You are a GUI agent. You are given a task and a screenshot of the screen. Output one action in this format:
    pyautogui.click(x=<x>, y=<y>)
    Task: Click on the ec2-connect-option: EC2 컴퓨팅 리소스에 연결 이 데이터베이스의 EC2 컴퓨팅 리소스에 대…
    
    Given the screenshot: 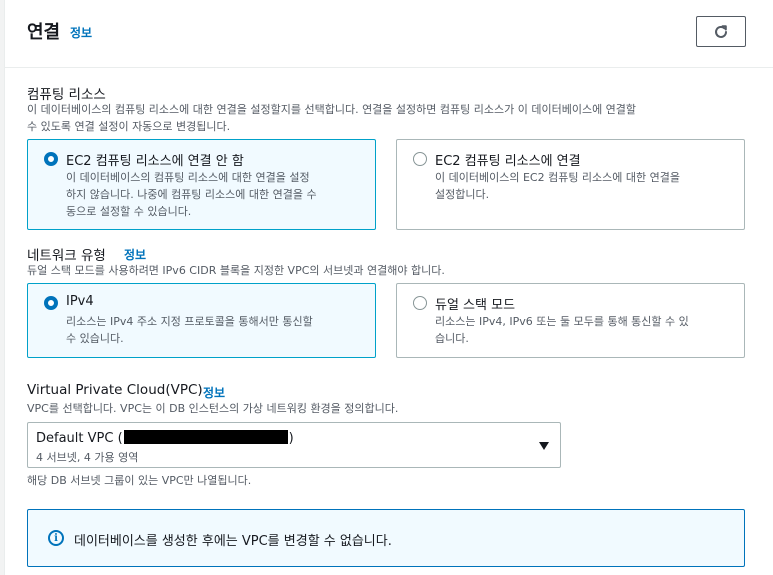 What is the action you would take?
    pyautogui.click(x=570, y=184)
    